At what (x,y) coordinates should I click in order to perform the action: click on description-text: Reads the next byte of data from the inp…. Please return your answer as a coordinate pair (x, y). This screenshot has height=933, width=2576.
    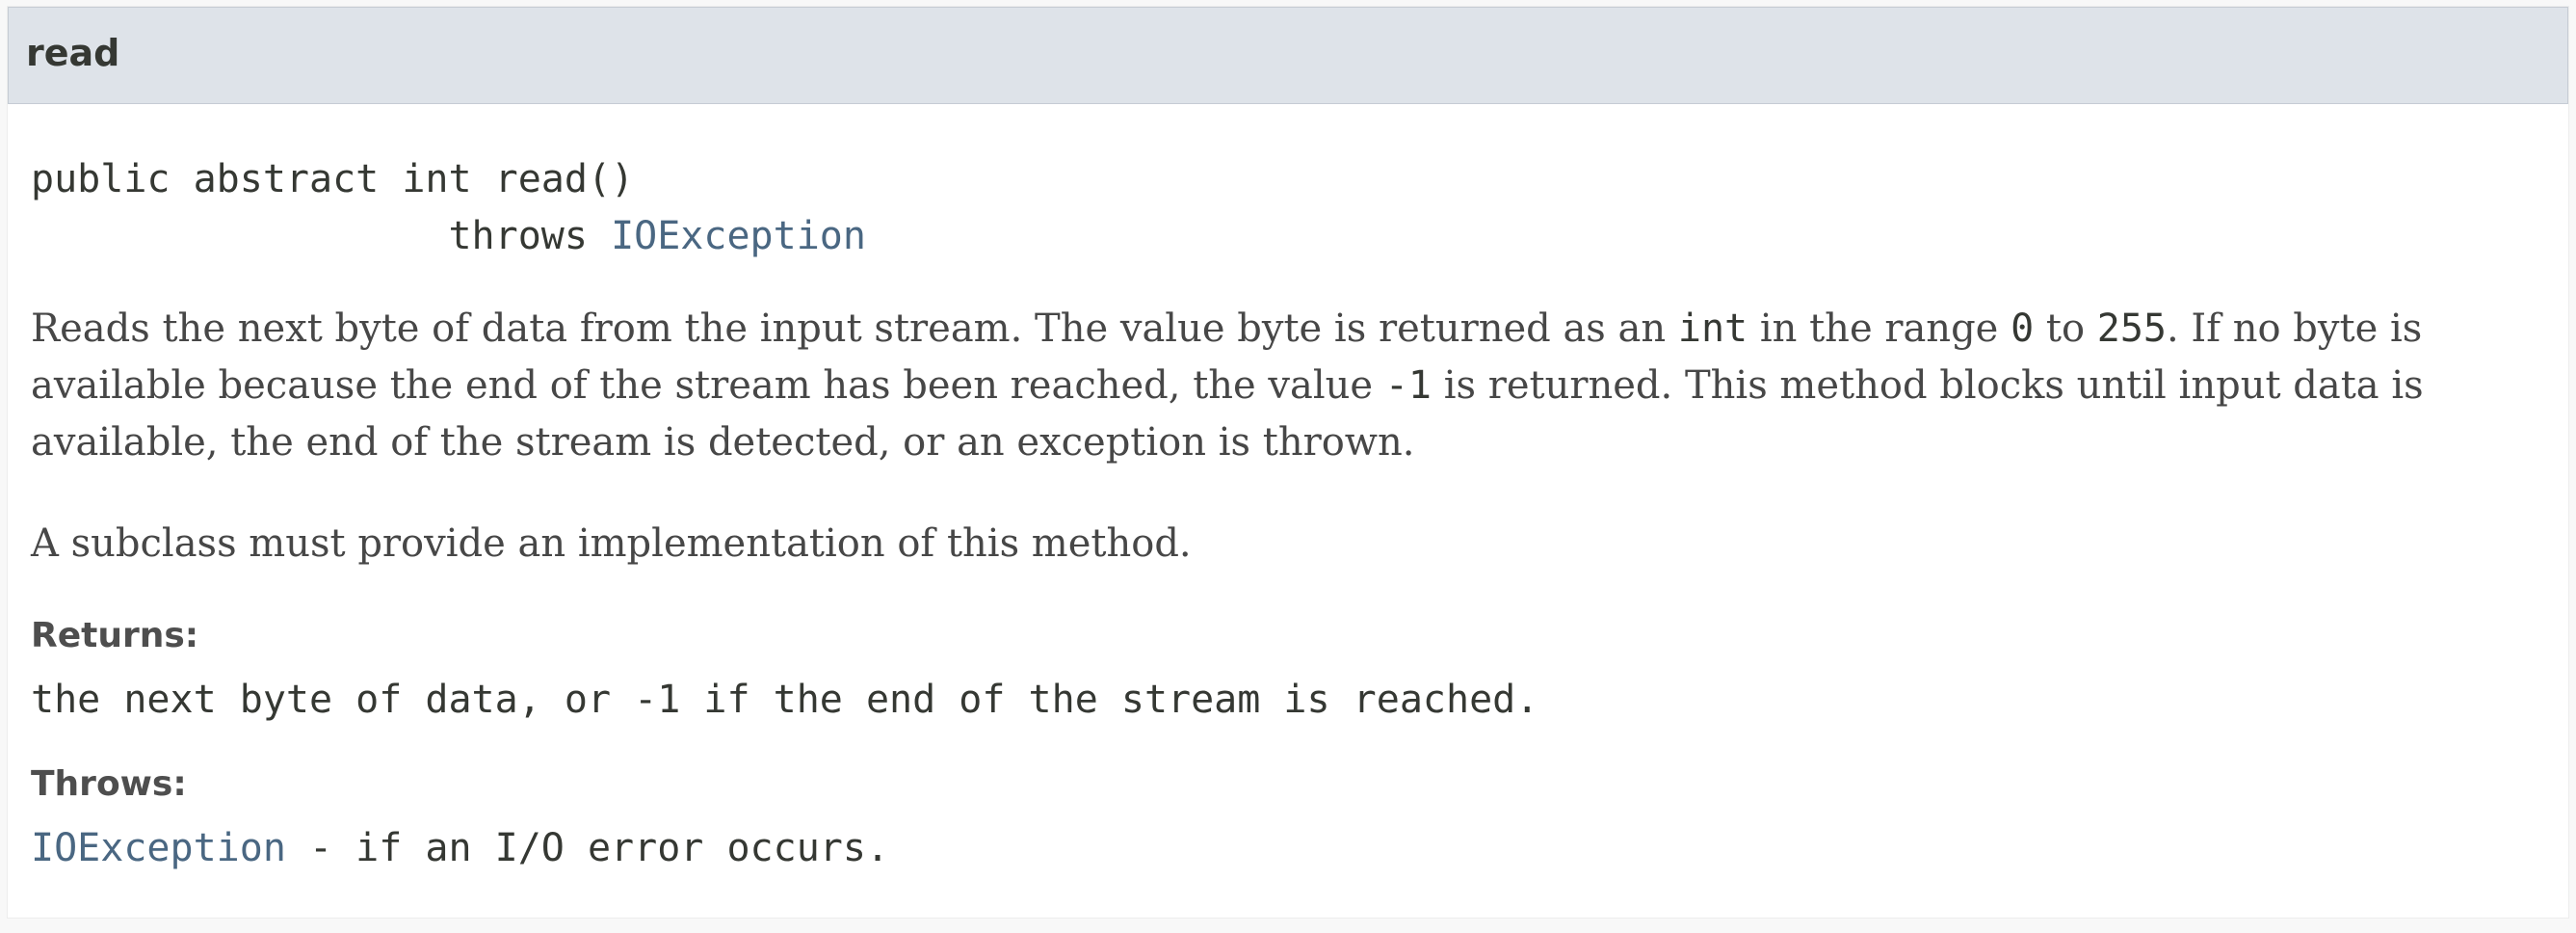
    Looking at the image, I should click on (855, 329).